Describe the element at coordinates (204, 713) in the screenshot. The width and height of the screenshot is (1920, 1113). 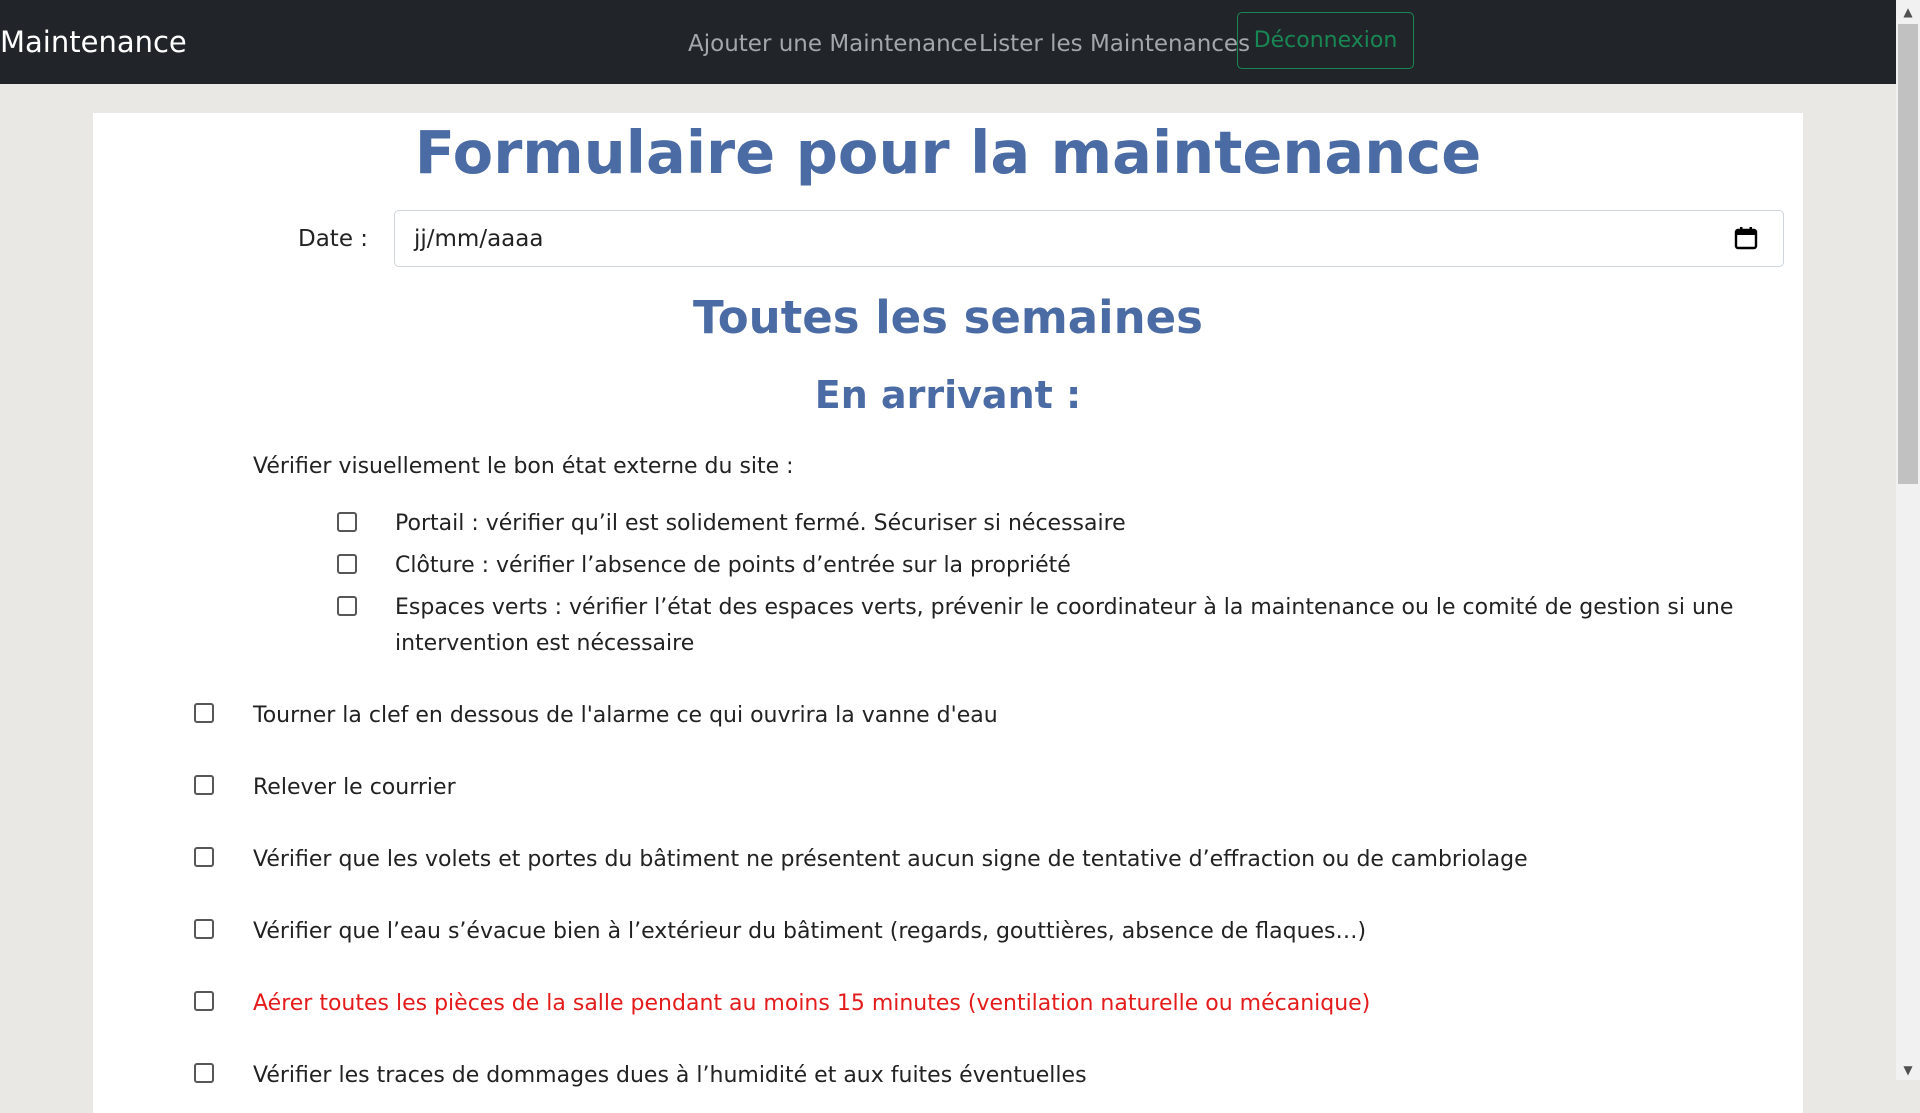
I see `checkbox-clef` at that location.